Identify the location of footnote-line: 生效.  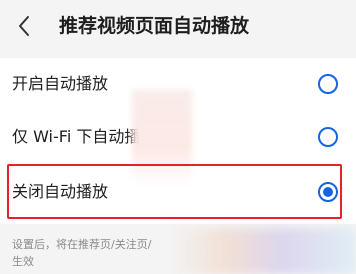
(23, 261).